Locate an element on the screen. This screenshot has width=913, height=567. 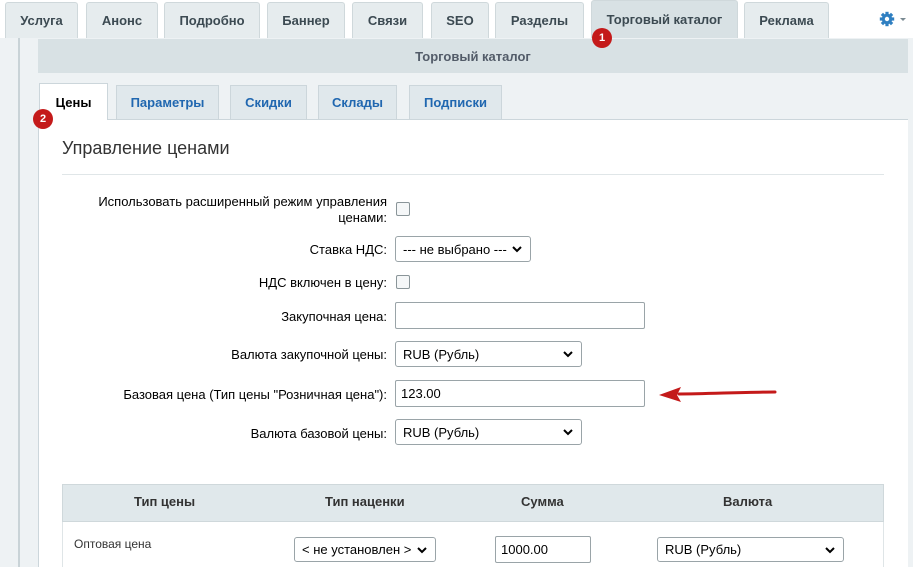
tab-advertising: Реклама is located at coordinates (786, 20).